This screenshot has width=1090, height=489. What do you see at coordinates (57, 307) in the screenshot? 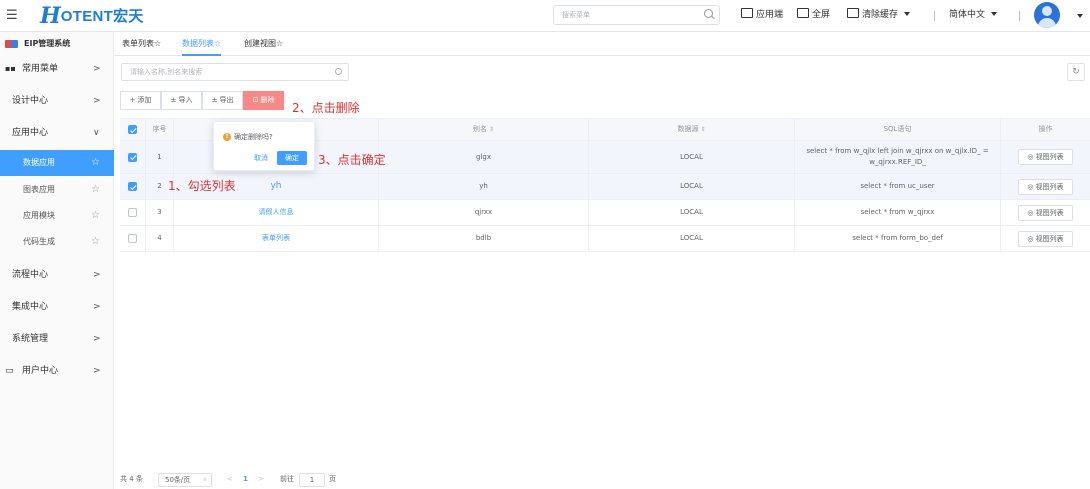
I see `sidebar-item-integration: 集成中心 >` at bounding box center [57, 307].